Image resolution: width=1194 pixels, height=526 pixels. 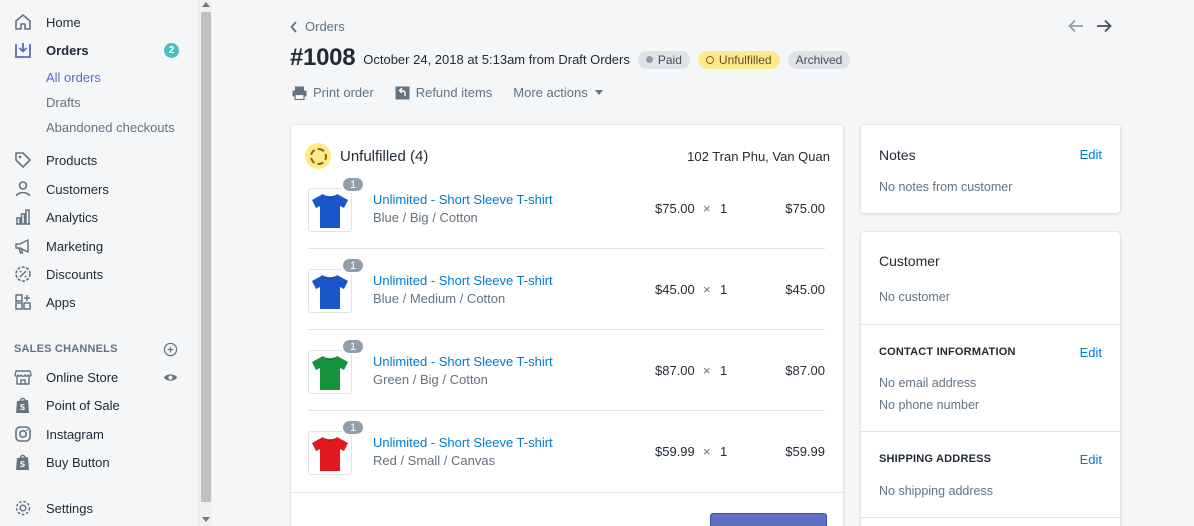 What do you see at coordinates (23, 50) in the screenshot?
I see `orders-icon` at bounding box center [23, 50].